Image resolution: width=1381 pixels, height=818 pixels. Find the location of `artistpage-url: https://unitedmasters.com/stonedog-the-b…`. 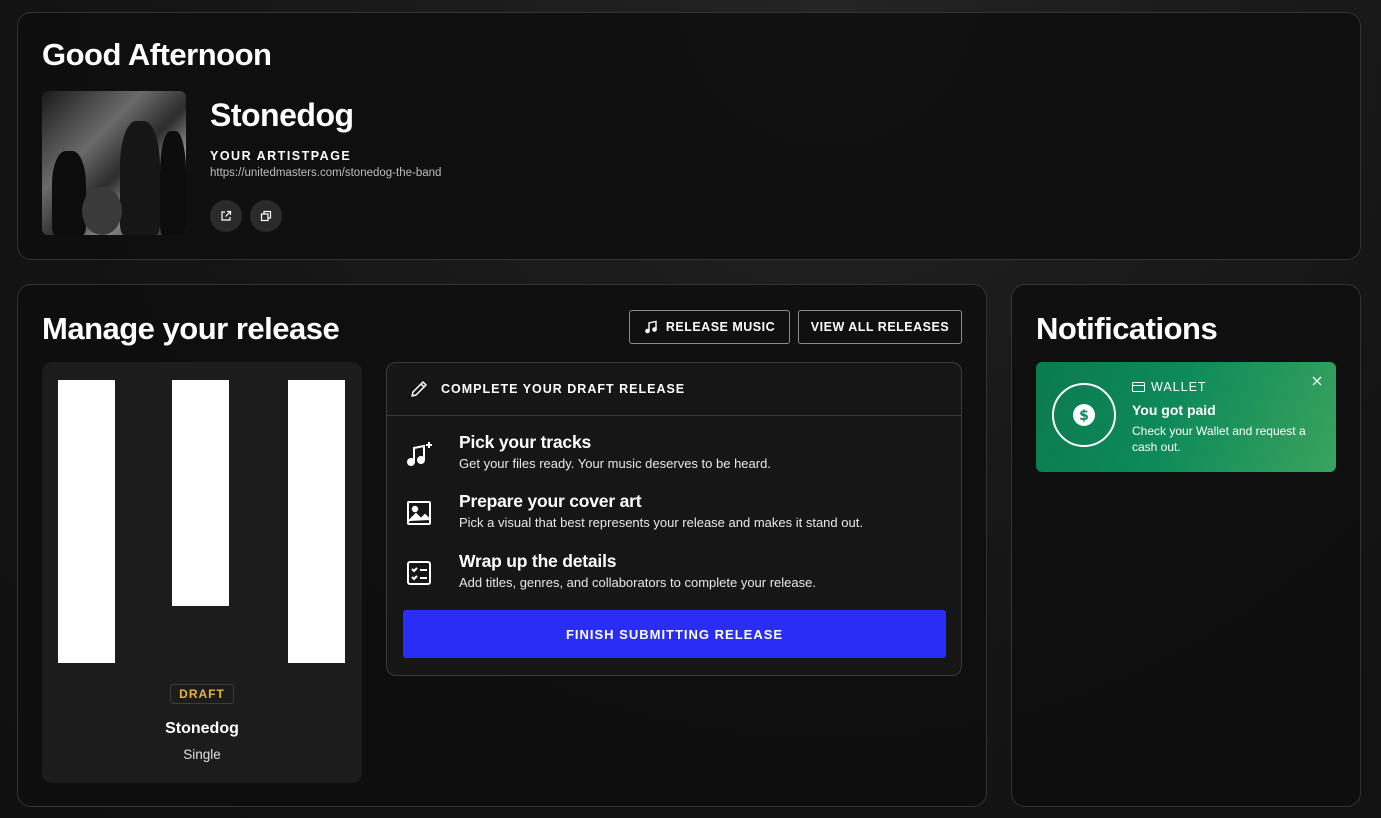

artistpage-url: https://unitedmasters.com/stonedog-the-b… is located at coordinates (325, 173).